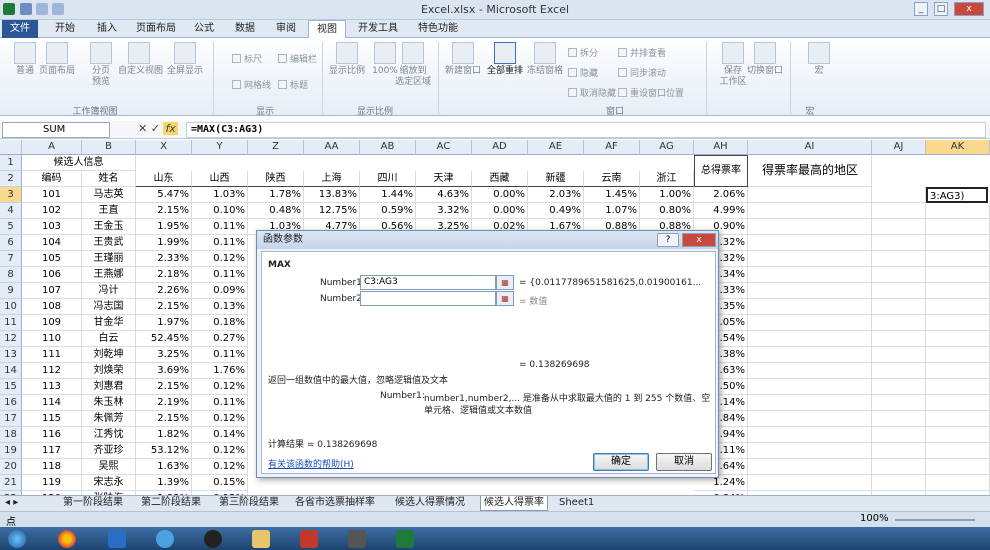 The width and height of the screenshot is (990, 550). I want to click on arg2-input, so click(428, 298).